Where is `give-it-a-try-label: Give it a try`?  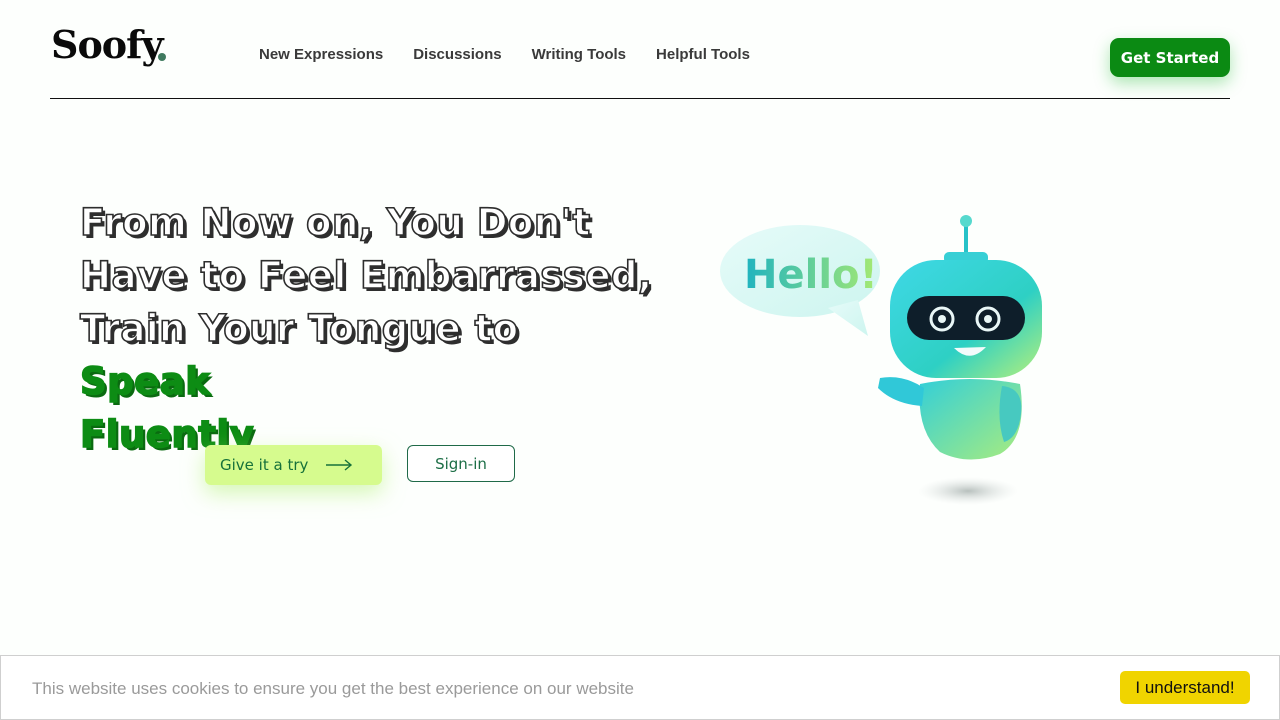
give-it-a-try-label: Give it a try is located at coordinates (264, 465).